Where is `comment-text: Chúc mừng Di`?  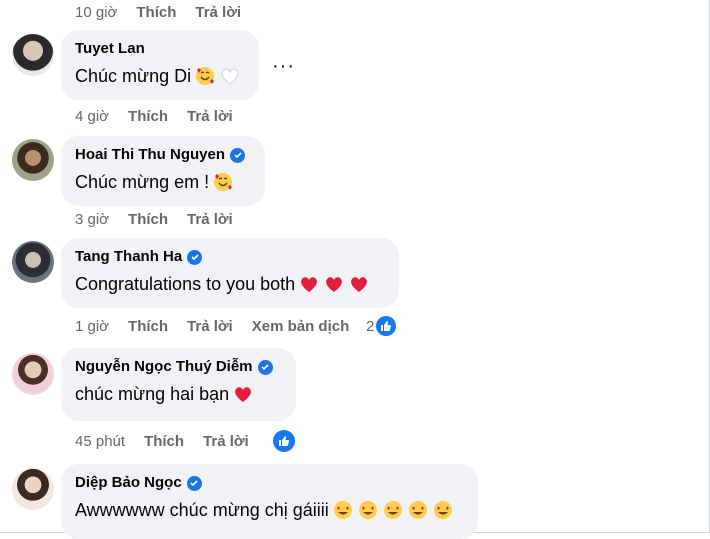
comment-text: Chúc mừng Di is located at coordinates (160, 76).